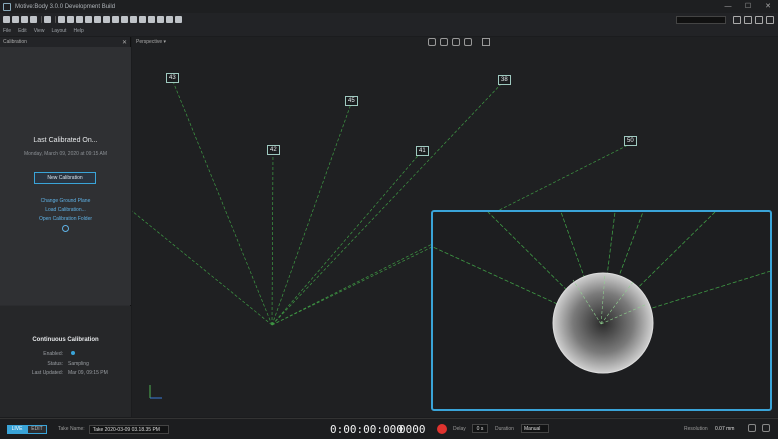 The height and width of the screenshot is (439, 778). Describe the element at coordinates (737, 19) in the screenshot. I see `layout-save-icon` at that location.